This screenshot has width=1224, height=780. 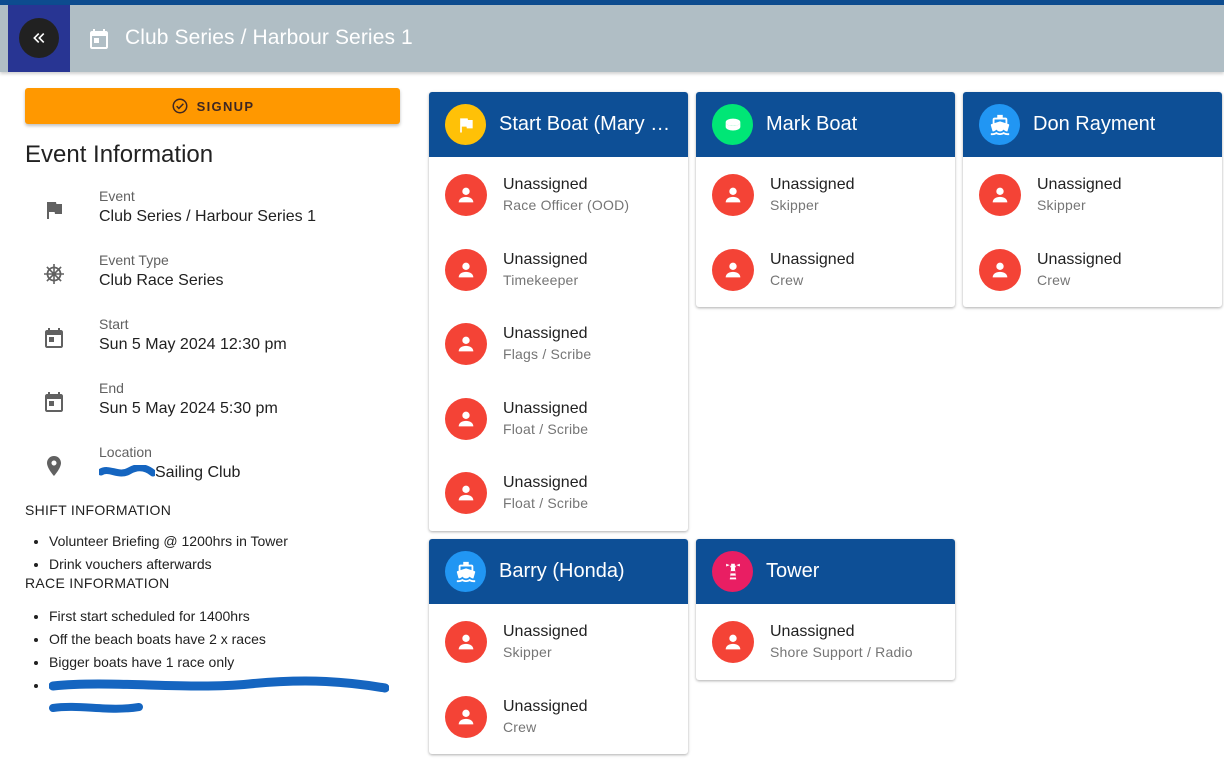 What do you see at coordinates (825, 571) in the screenshot?
I see `card-header: Tower` at bounding box center [825, 571].